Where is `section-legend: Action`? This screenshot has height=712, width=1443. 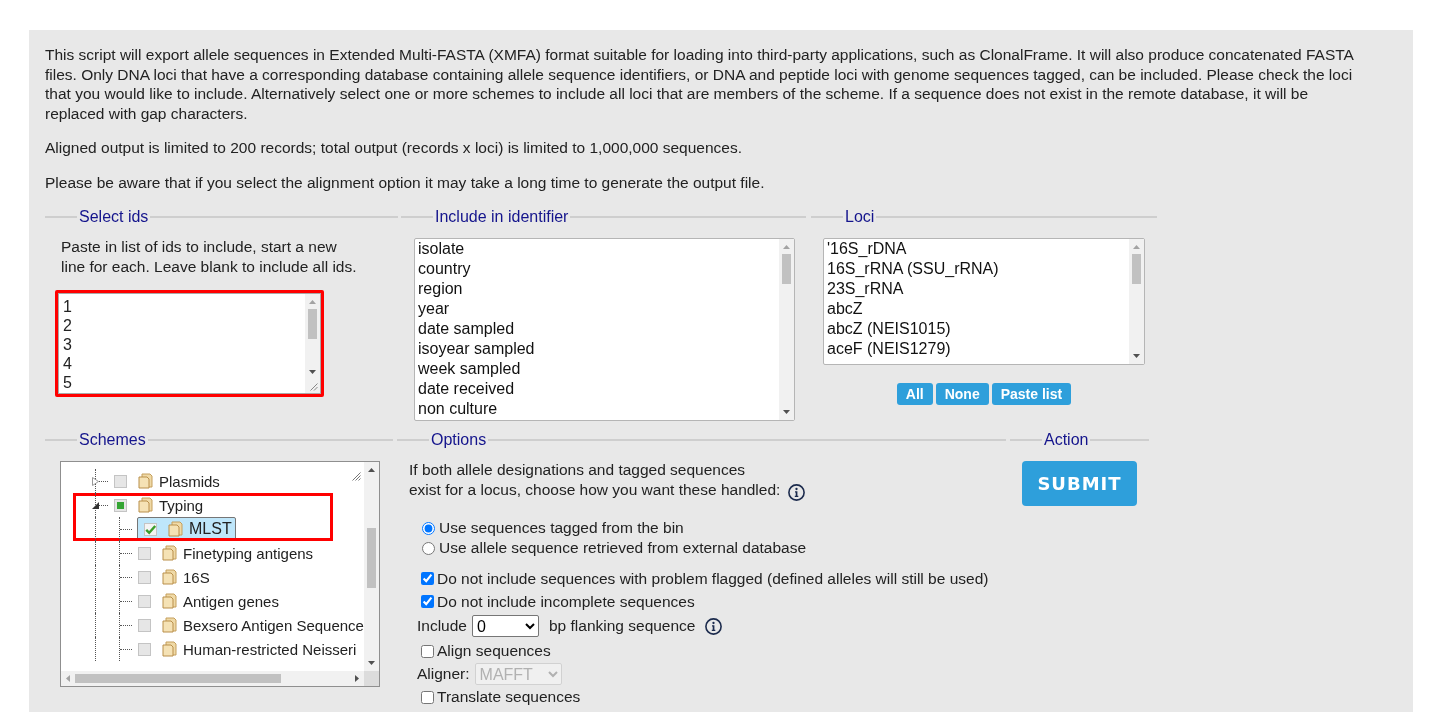 section-legend: Action is located at coordinates (1066, 440).